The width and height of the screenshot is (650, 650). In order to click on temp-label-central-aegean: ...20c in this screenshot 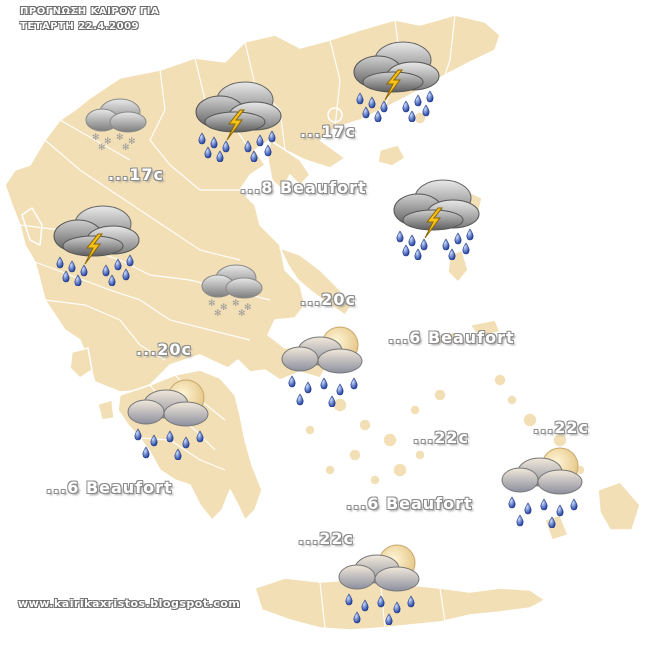, I will do `click(328, 299)`.